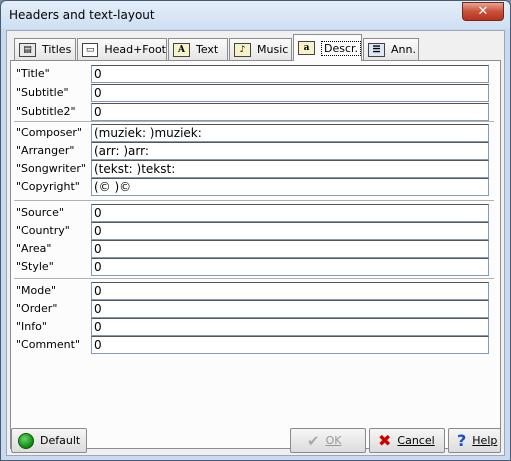 The width and height of the screenshot is (511, 461). What do you see at coordinates (60, 440) in the screenshot?
I see `default-button-label: Default` at bounding box center [60, 440].